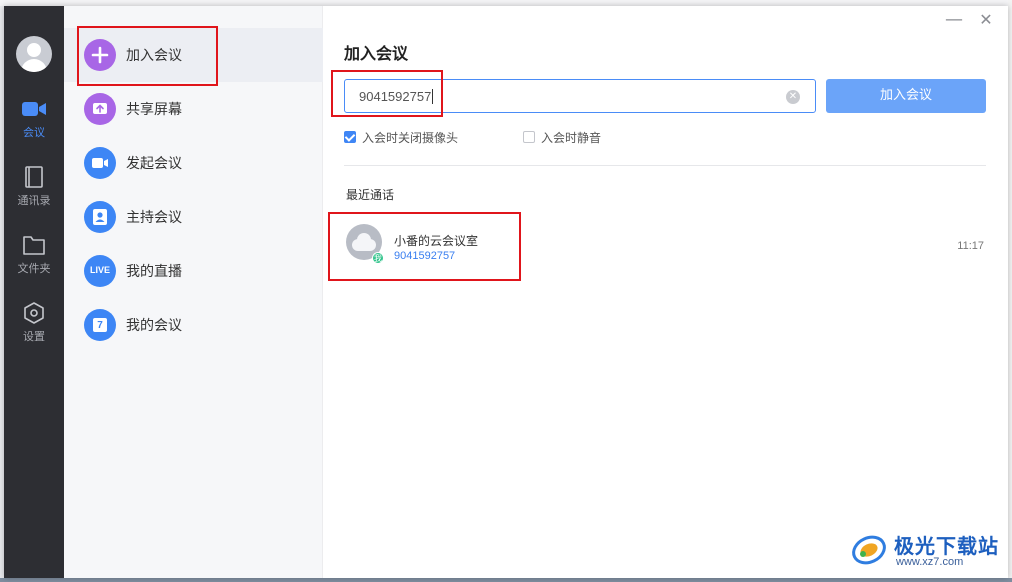  I want to click on recent-room-name: 小番的云会议室, so click(436, 241).